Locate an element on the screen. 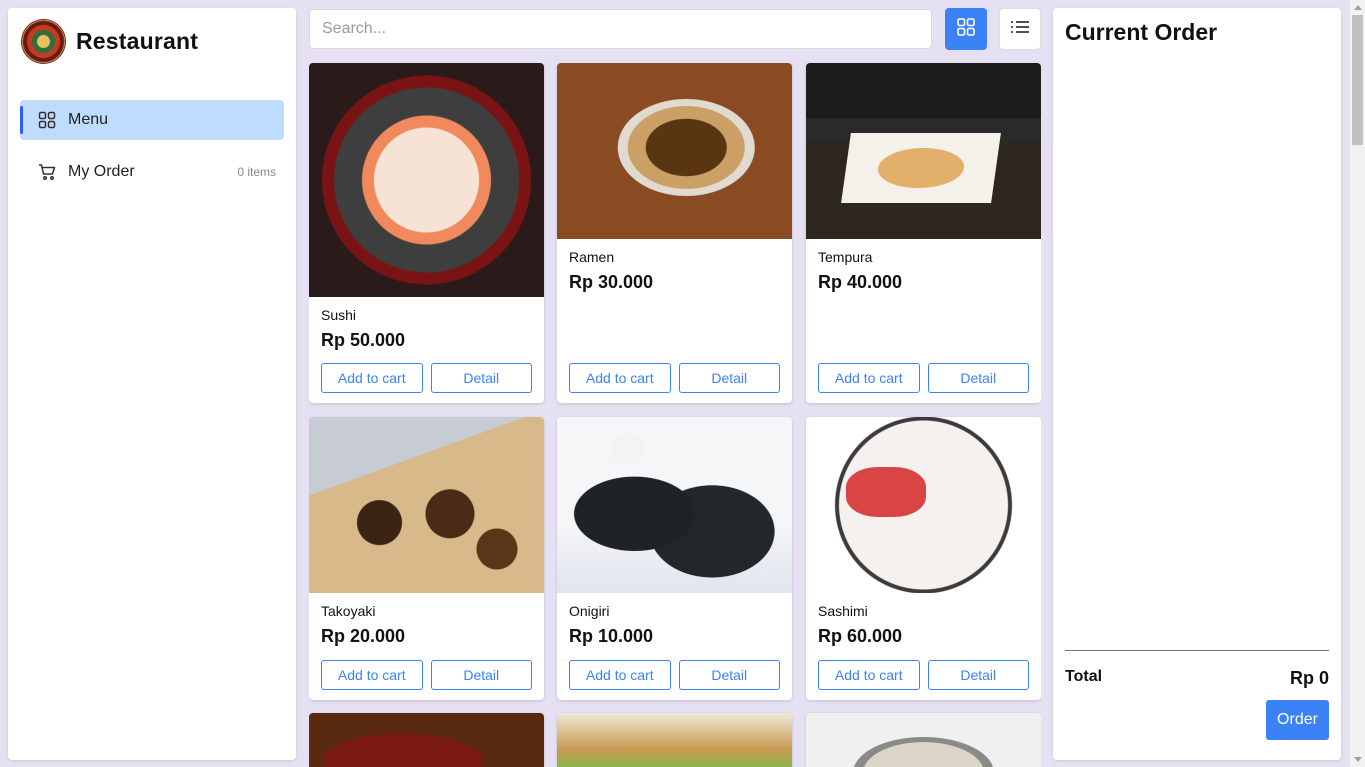 This screenshot has height=767, width=1365. order-button: Order is located at coordinates (1297, 720).